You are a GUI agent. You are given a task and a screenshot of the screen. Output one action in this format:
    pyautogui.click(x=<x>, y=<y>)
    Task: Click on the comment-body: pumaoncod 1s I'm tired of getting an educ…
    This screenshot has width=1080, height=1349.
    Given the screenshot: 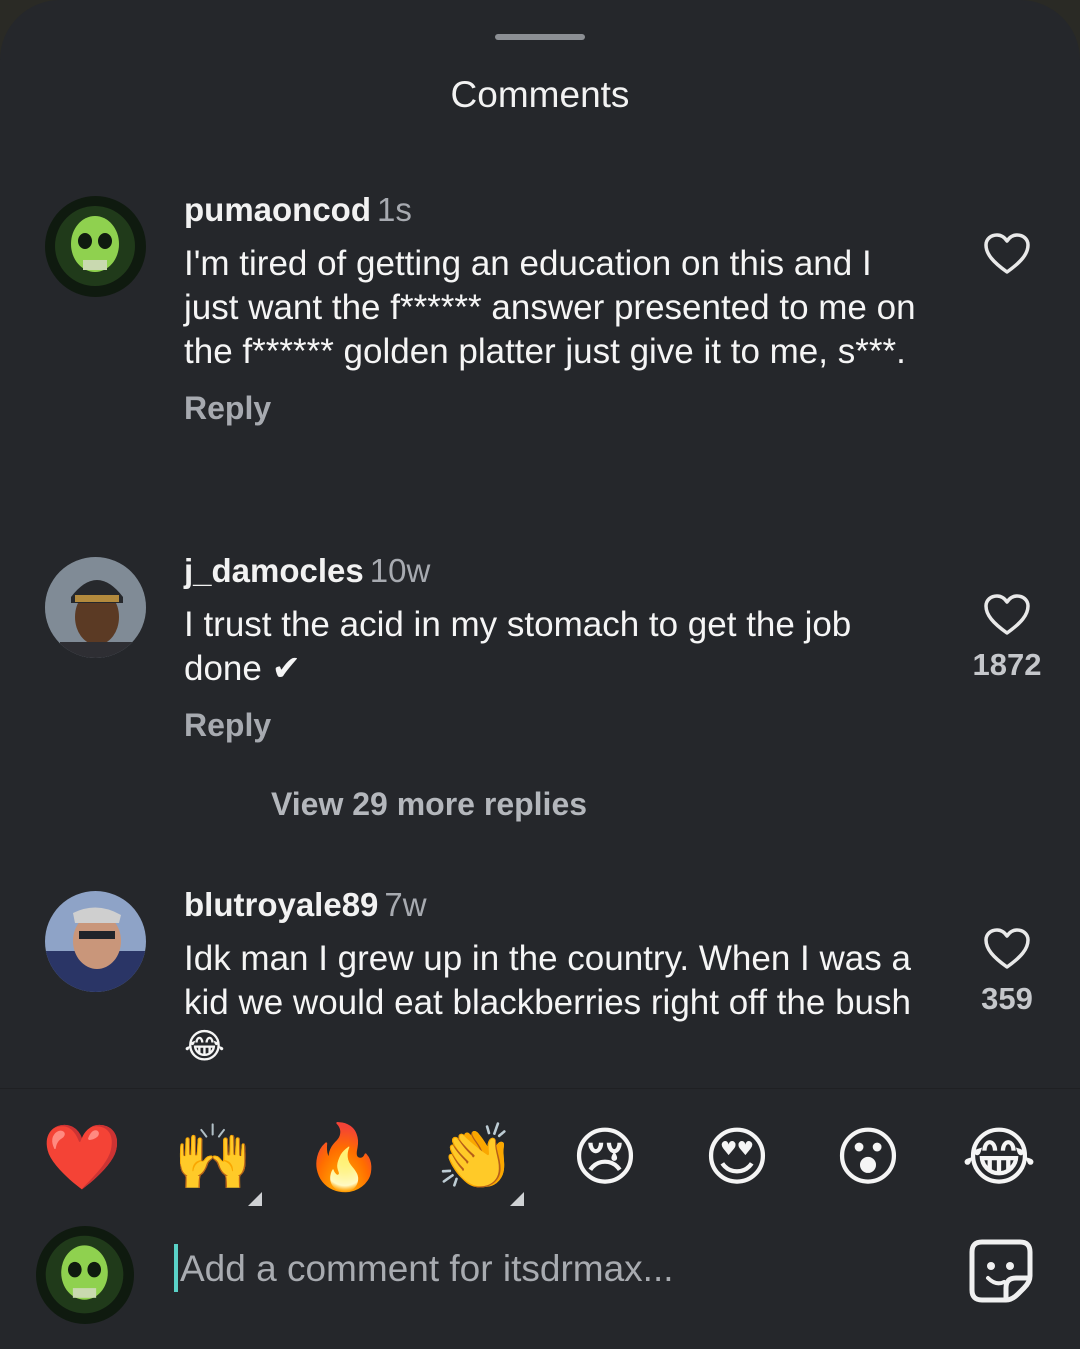 What is the action you would take?
    pyautogui.click(x=554, y=308)
    